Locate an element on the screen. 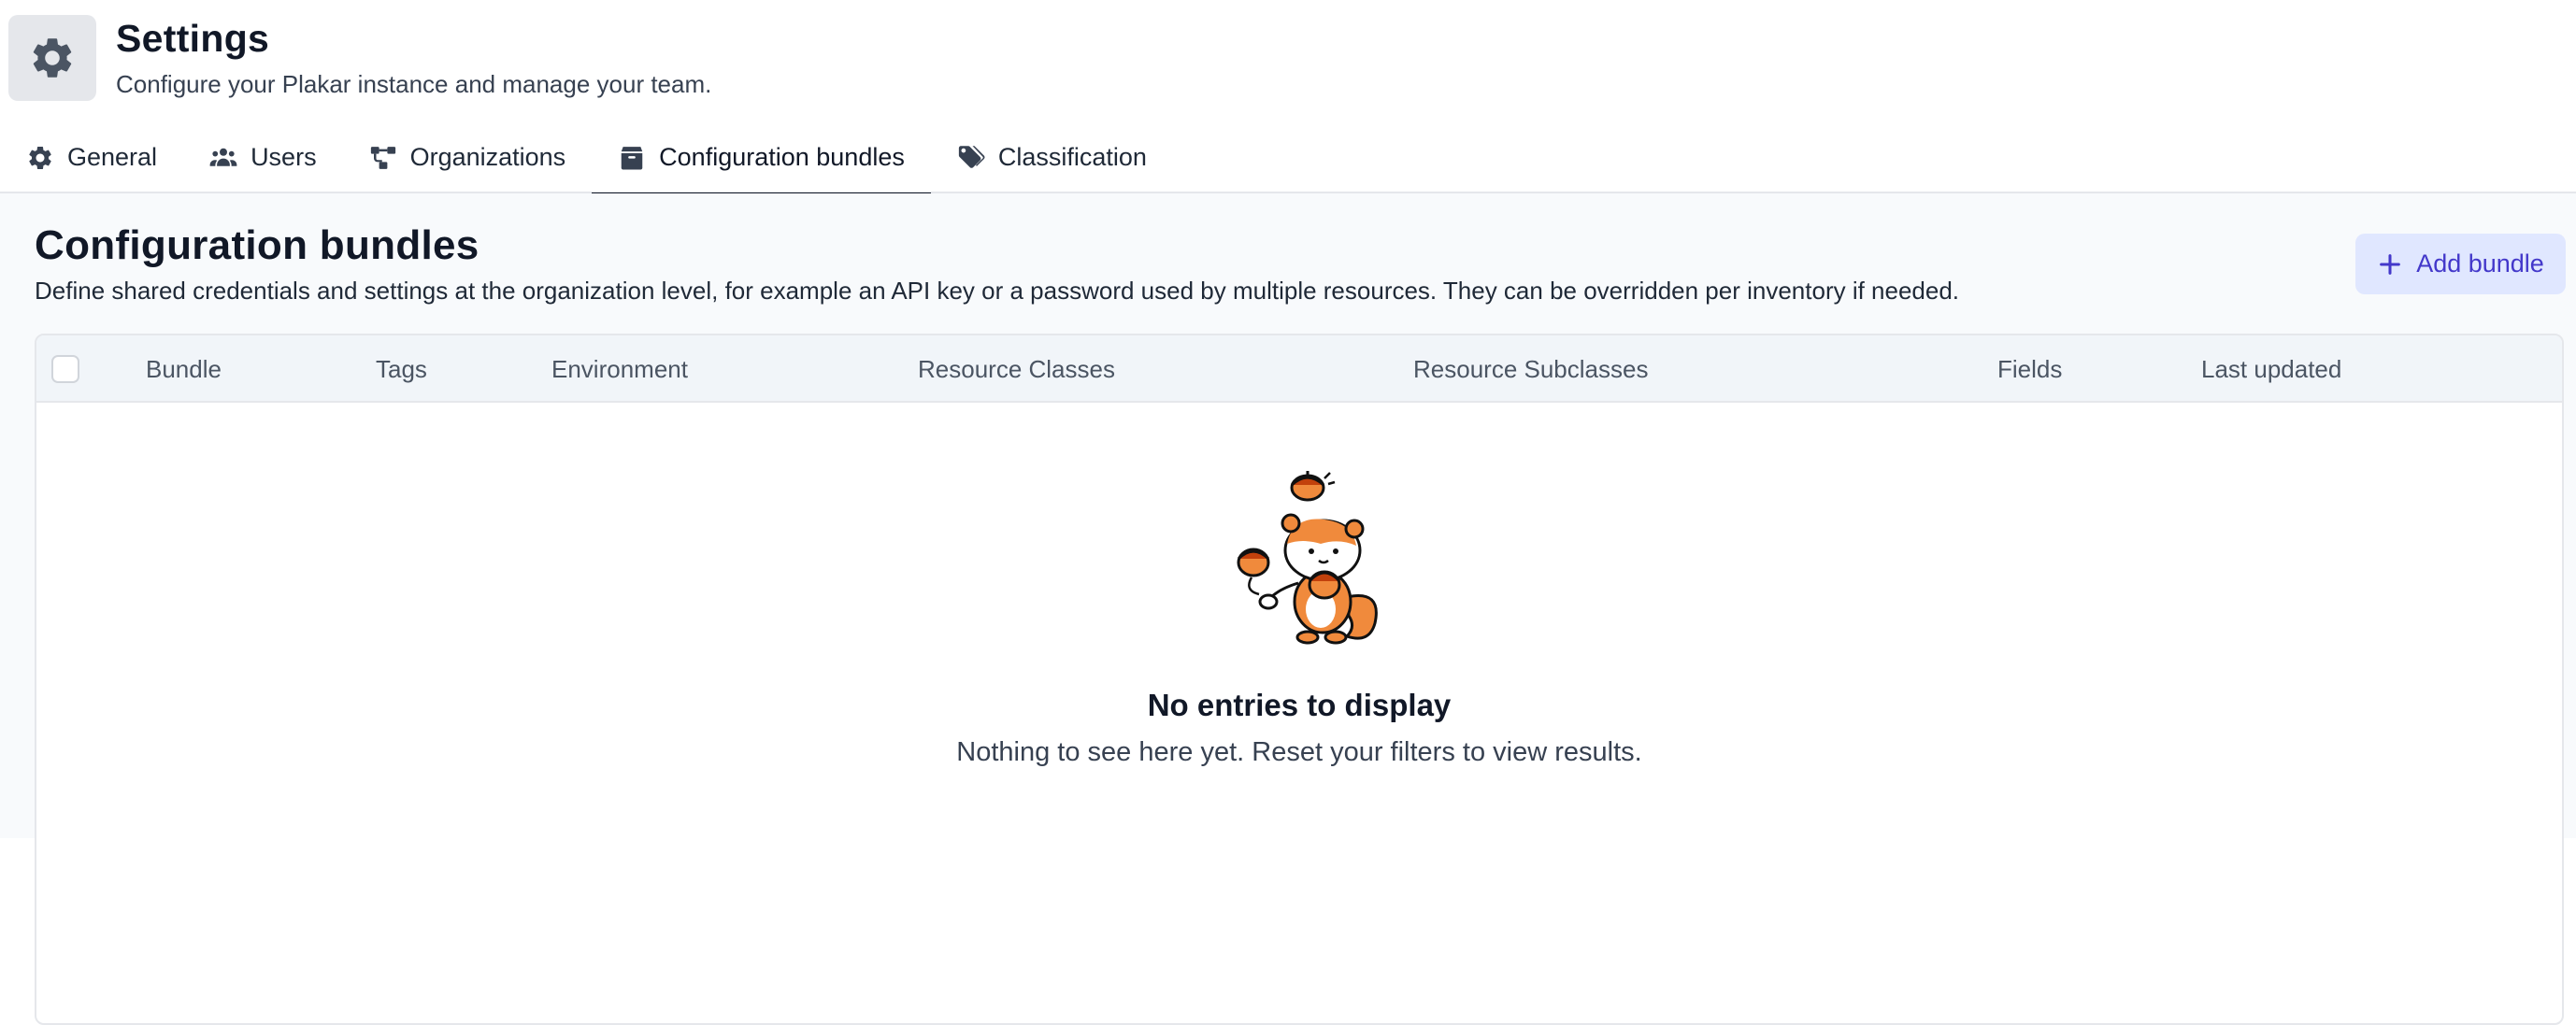  org-chart-icon is located at coordinates (382, 157).